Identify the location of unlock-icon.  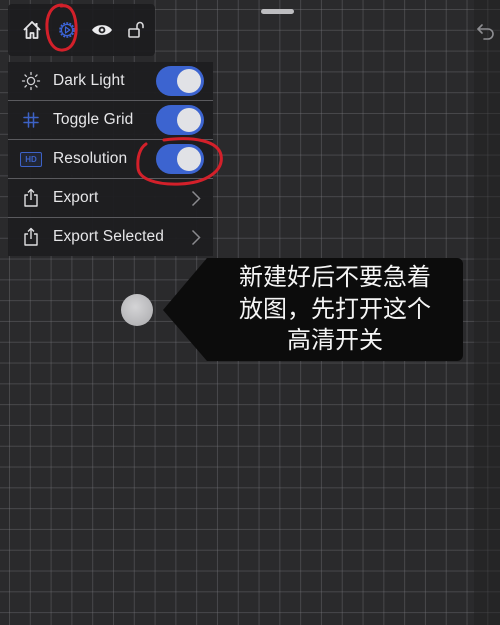
(136, 29).